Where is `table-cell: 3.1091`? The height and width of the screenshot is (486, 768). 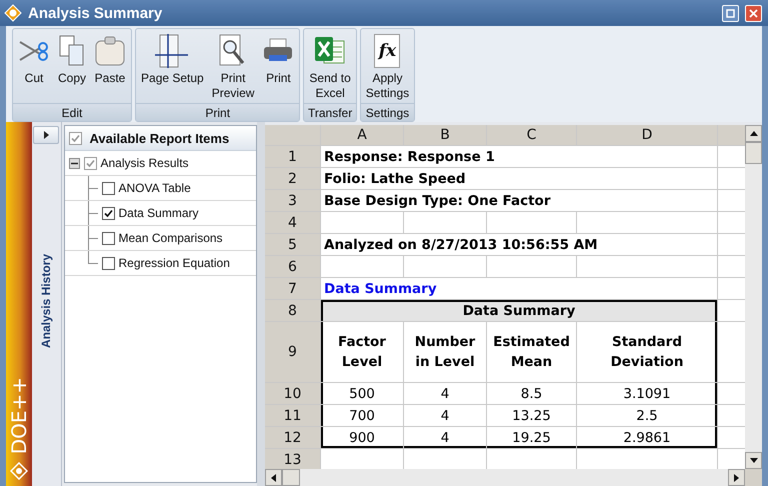 table-cell: 3.1091 is located at coordinates (647, 393).